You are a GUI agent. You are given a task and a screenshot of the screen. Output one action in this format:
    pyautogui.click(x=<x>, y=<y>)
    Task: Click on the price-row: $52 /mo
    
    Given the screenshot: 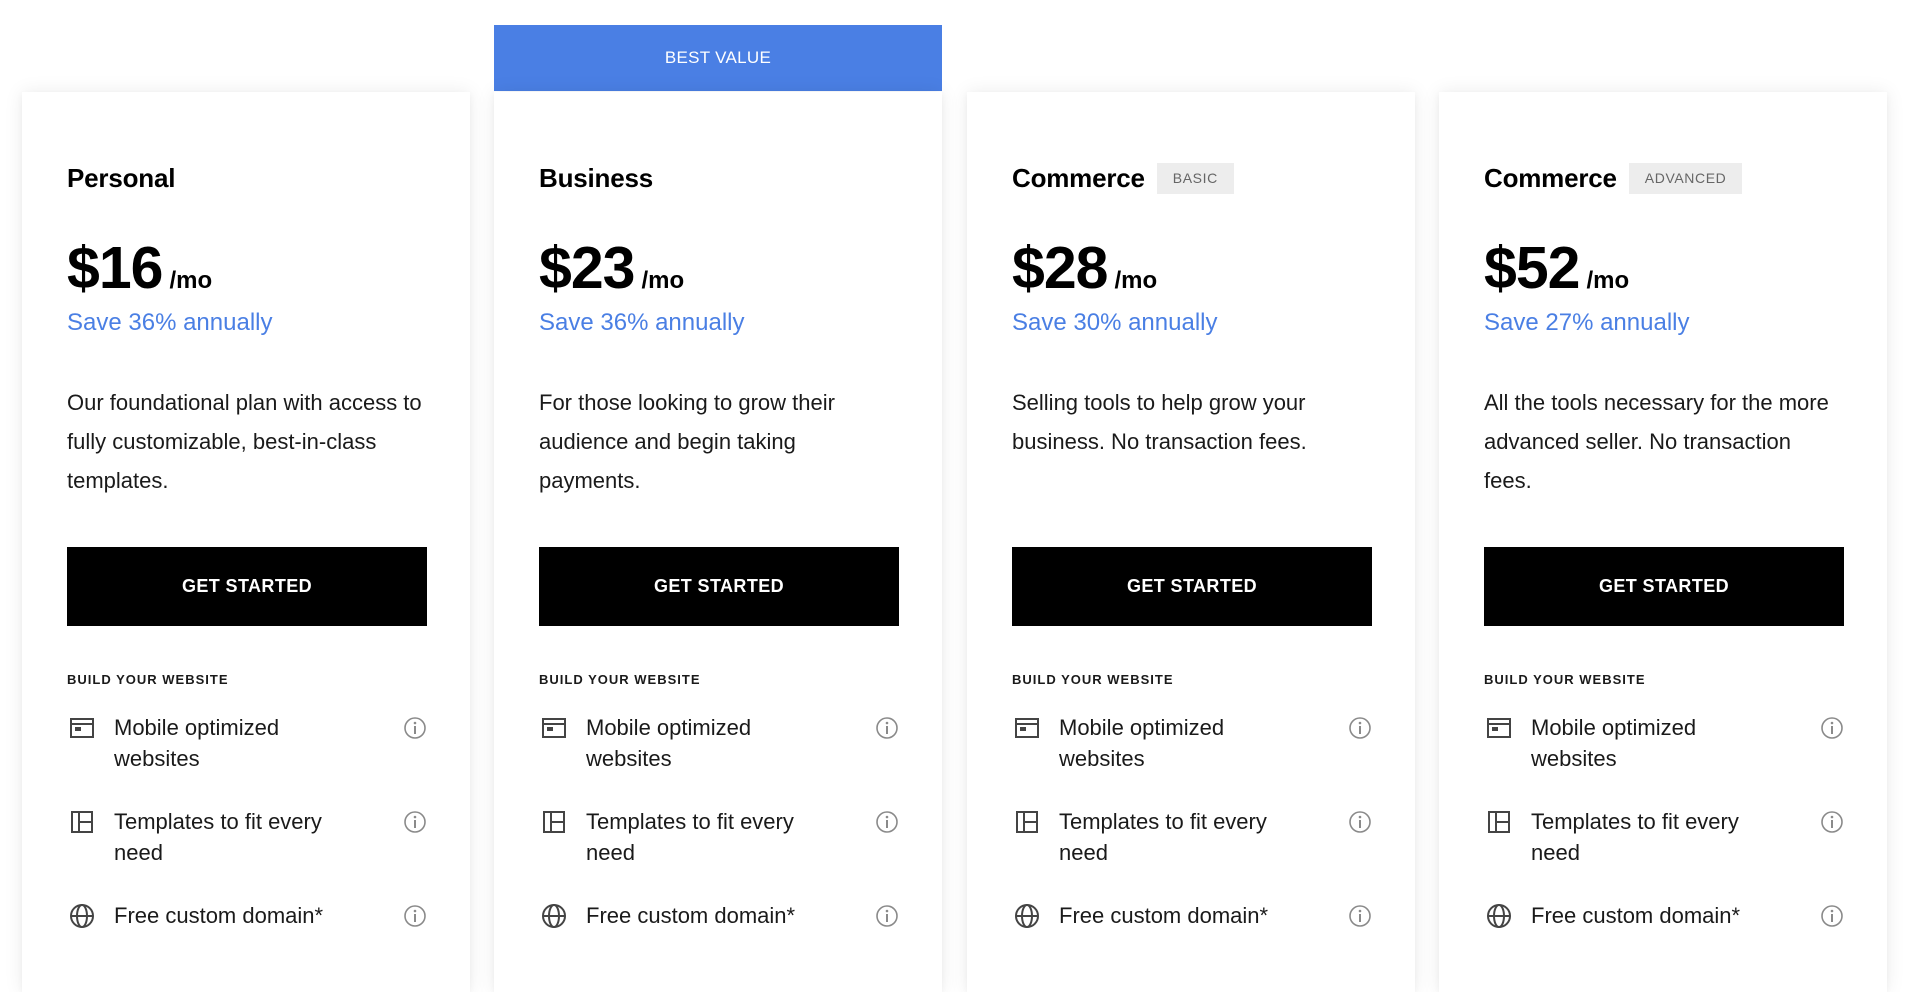 What is the action you would take?
    pyautogui.click(x=1556, y=268)
    